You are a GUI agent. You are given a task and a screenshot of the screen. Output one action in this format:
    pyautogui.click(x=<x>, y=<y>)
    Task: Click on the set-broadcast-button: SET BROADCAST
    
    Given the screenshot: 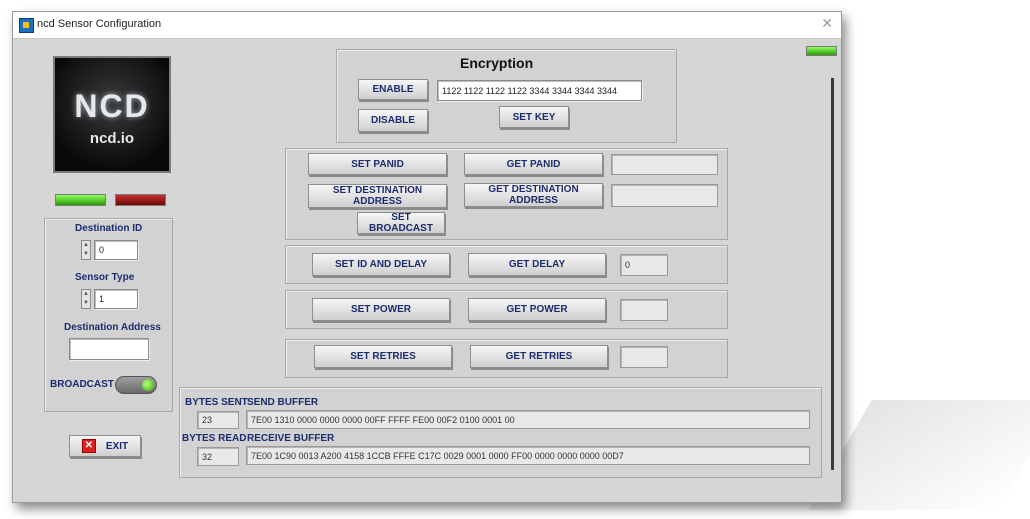 What is the action you would take?
    pyautogui.click(x=401, y=223)
    